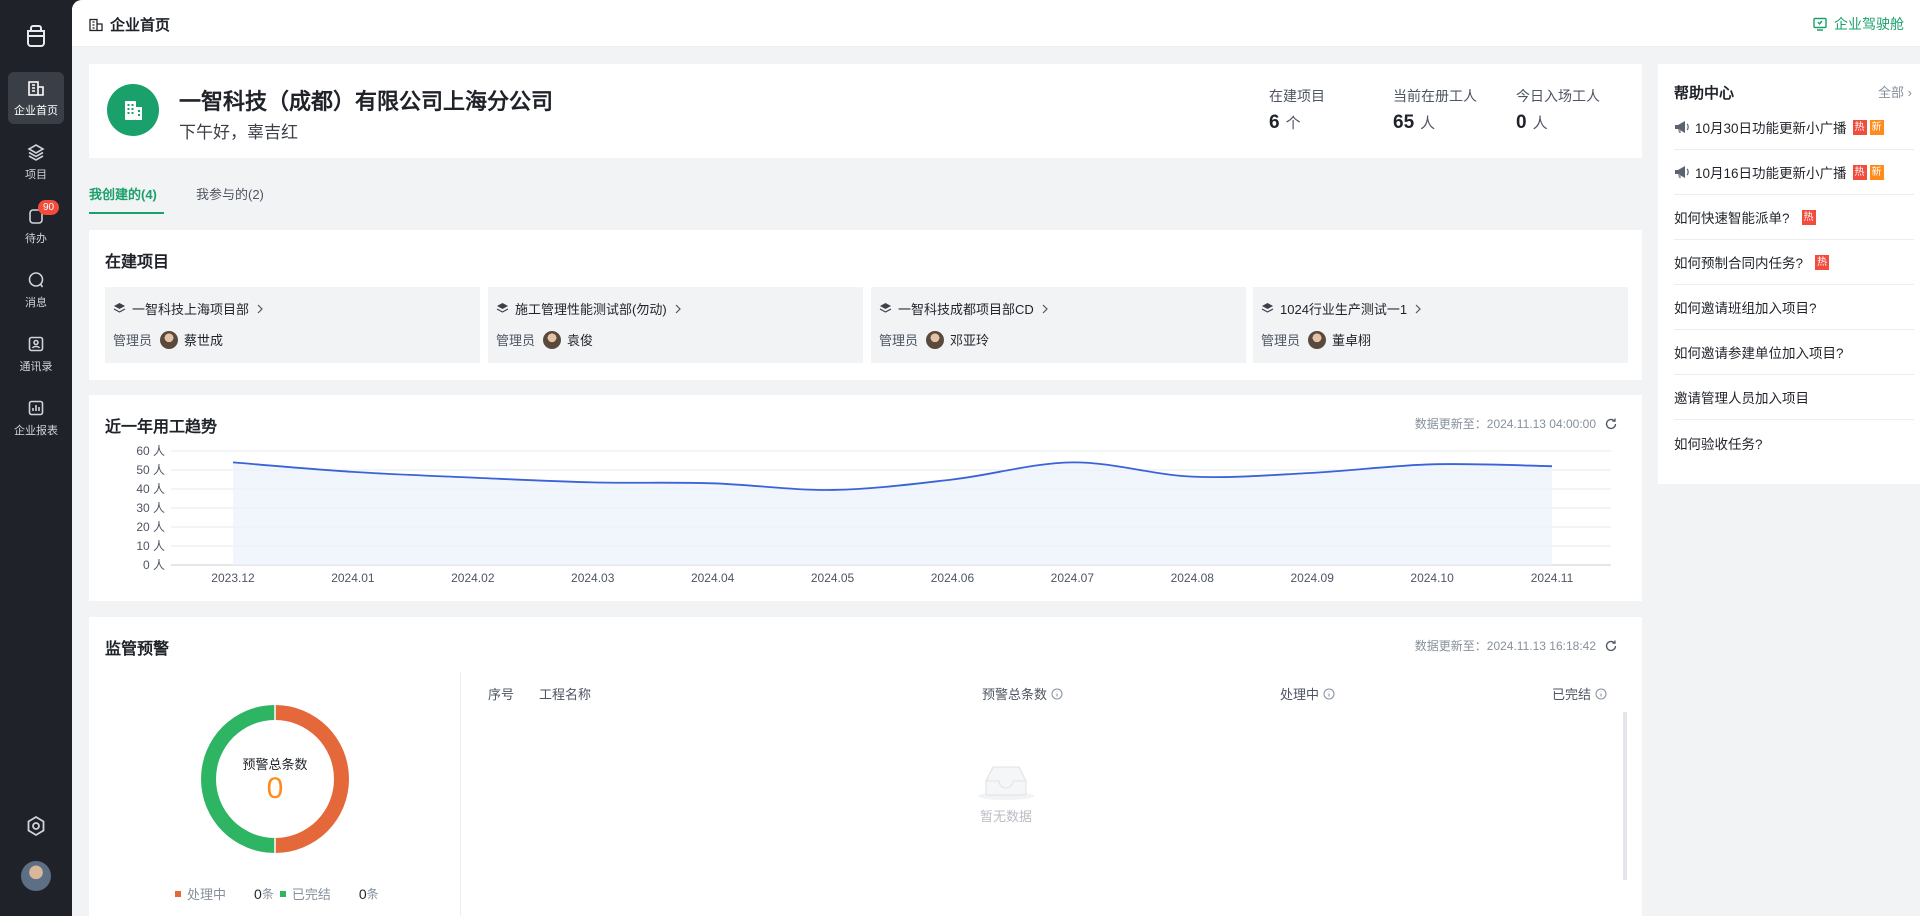  What do you see at coordinates (1006, 783) in the screenshot?
I see `empty-inbox-icon` at bounding box center [1006, 783].